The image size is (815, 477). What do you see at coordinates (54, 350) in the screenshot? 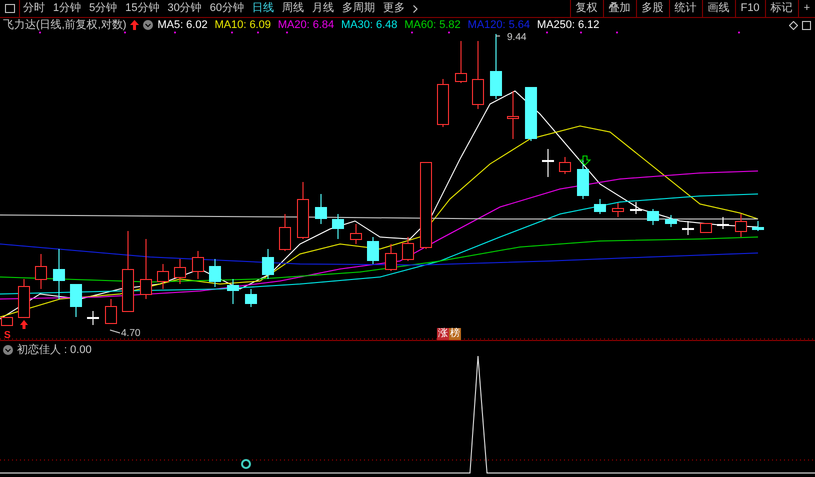
I see `indicator-label: 初恋佳人 : 0.00` at bounding box center [54, 350].